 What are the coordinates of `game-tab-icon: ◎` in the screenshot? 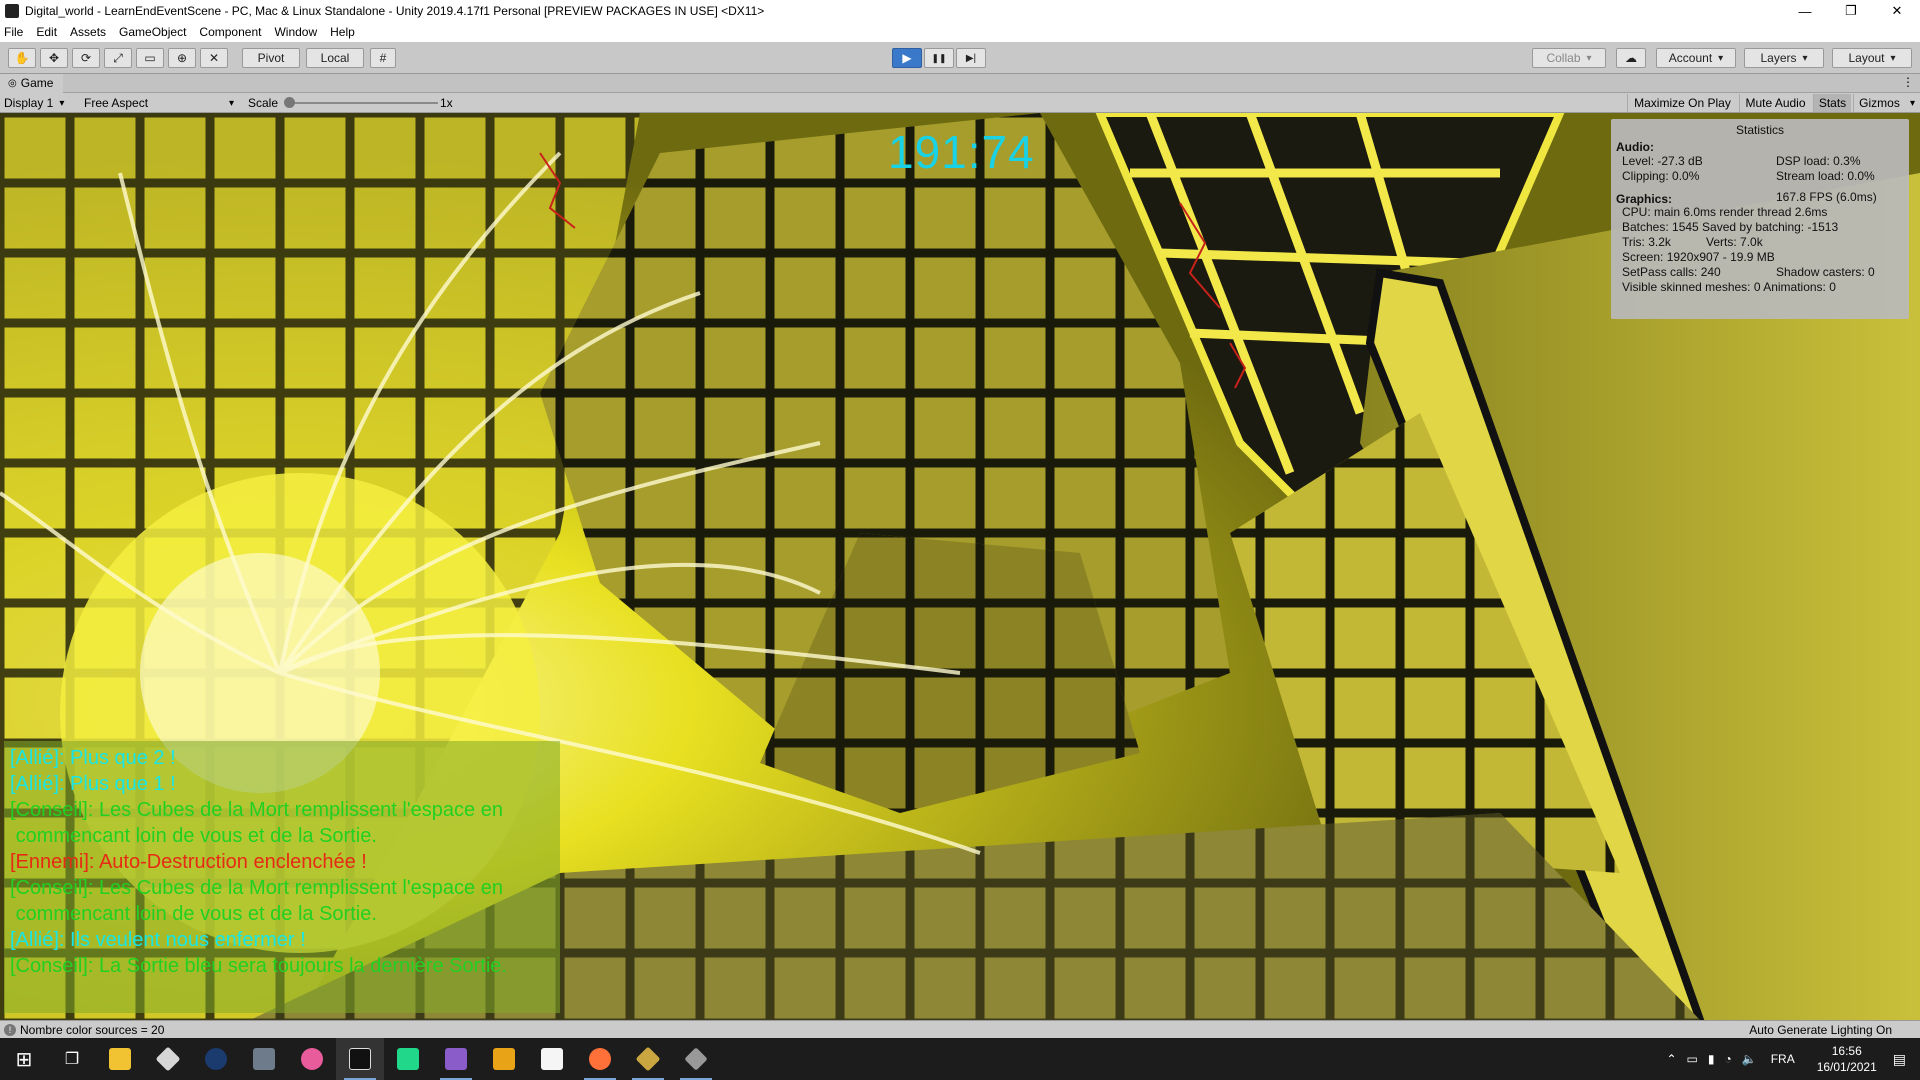 It's located at (12, 83).